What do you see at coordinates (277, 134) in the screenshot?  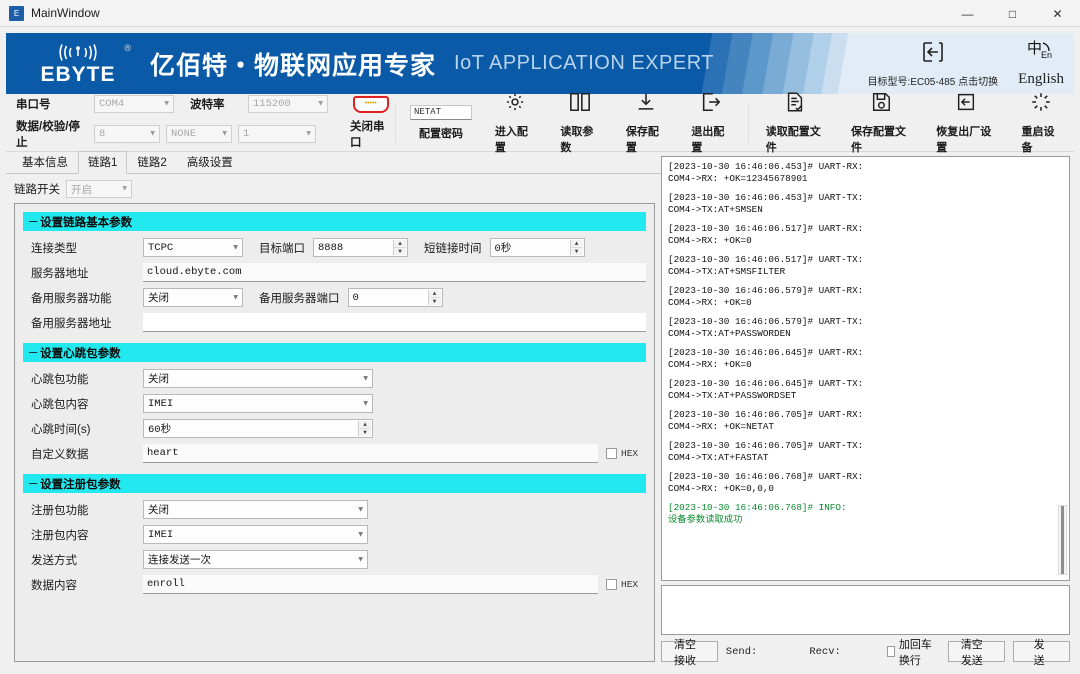 I see `stopbits-select: 1 ▼` at bounding box center [277, 134].